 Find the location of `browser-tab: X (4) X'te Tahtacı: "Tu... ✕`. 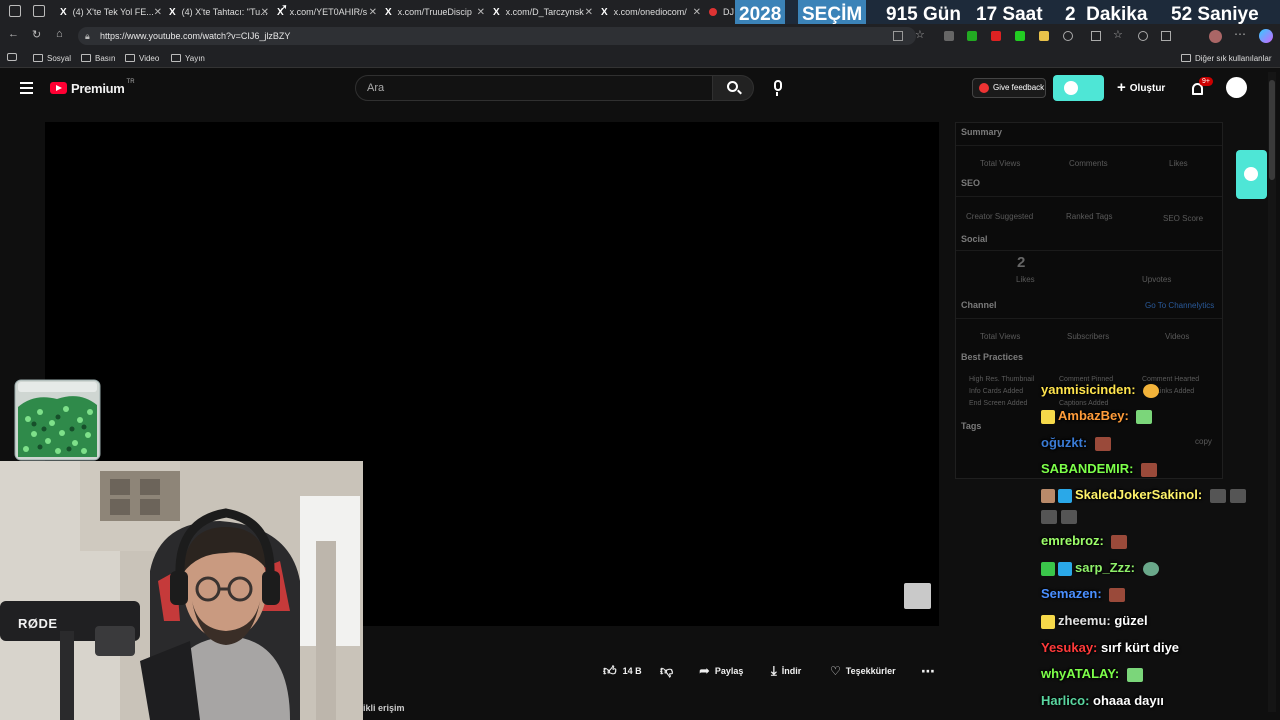

browser-tab: X (4) X'te Tahtacı: "Tu... ✕ is located at coordinates (219, 12).